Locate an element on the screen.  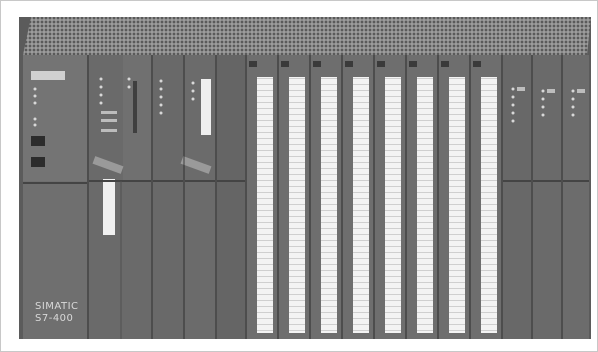
blank-module is located at coordinates (231, 197).